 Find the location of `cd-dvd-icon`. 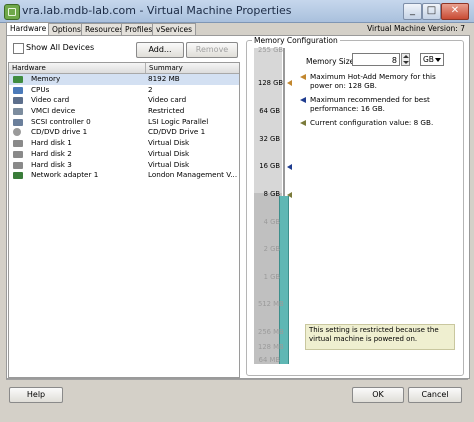

cd-dvd-icon is located at coordinates (17, 132).